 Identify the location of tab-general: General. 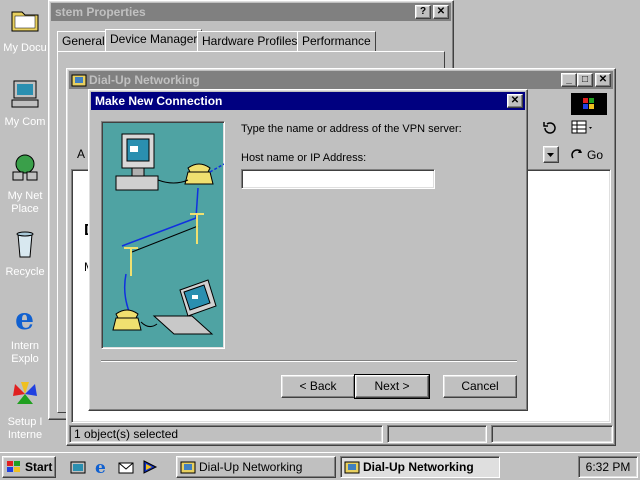
(83, 41).